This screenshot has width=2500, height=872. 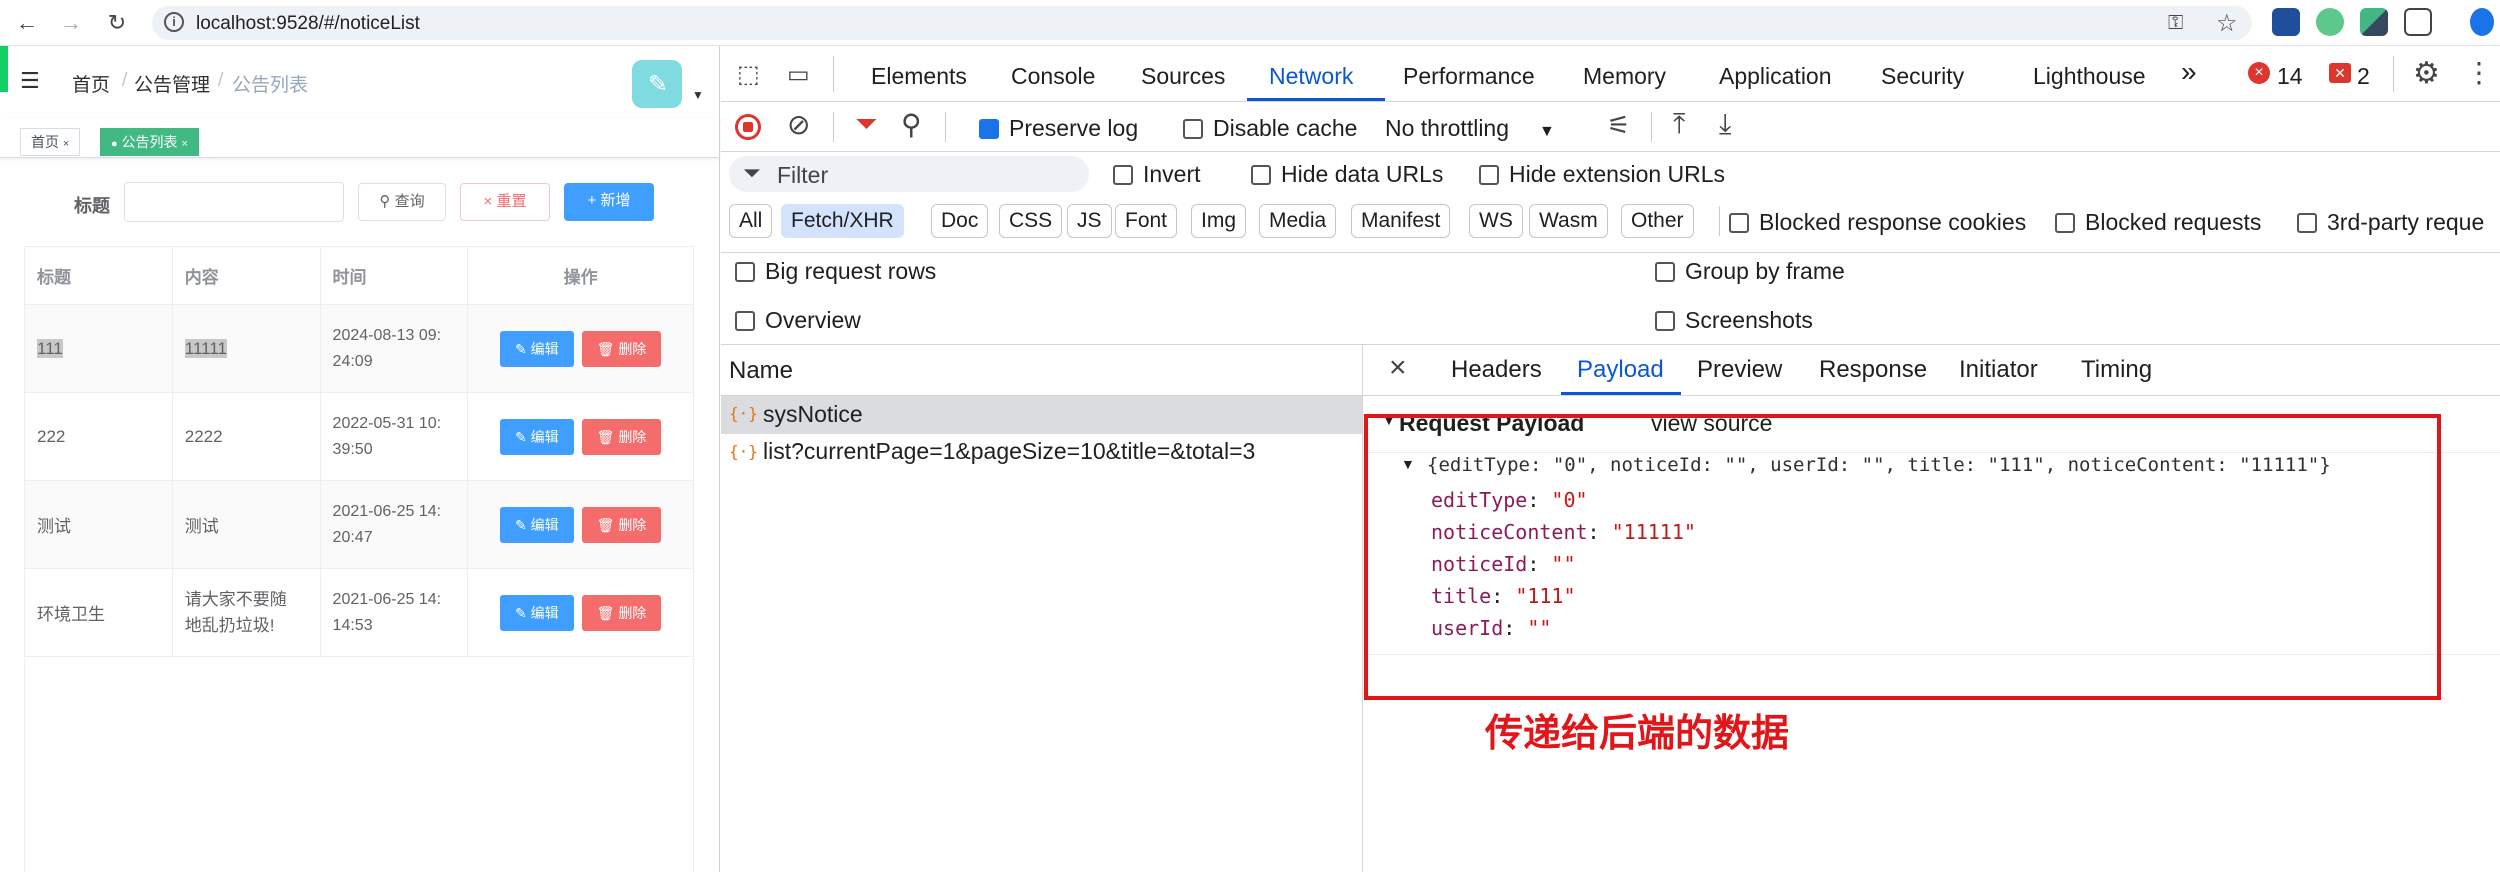 What do you see at coordinates (1053, 76) in the screenshot?
I see `tab-console: Console` at bounding box center [1053, 76].